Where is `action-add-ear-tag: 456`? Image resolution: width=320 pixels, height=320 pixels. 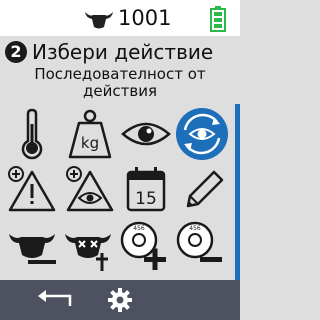 action-add-ear-tag: 456 is located at coordinates (144, 244).